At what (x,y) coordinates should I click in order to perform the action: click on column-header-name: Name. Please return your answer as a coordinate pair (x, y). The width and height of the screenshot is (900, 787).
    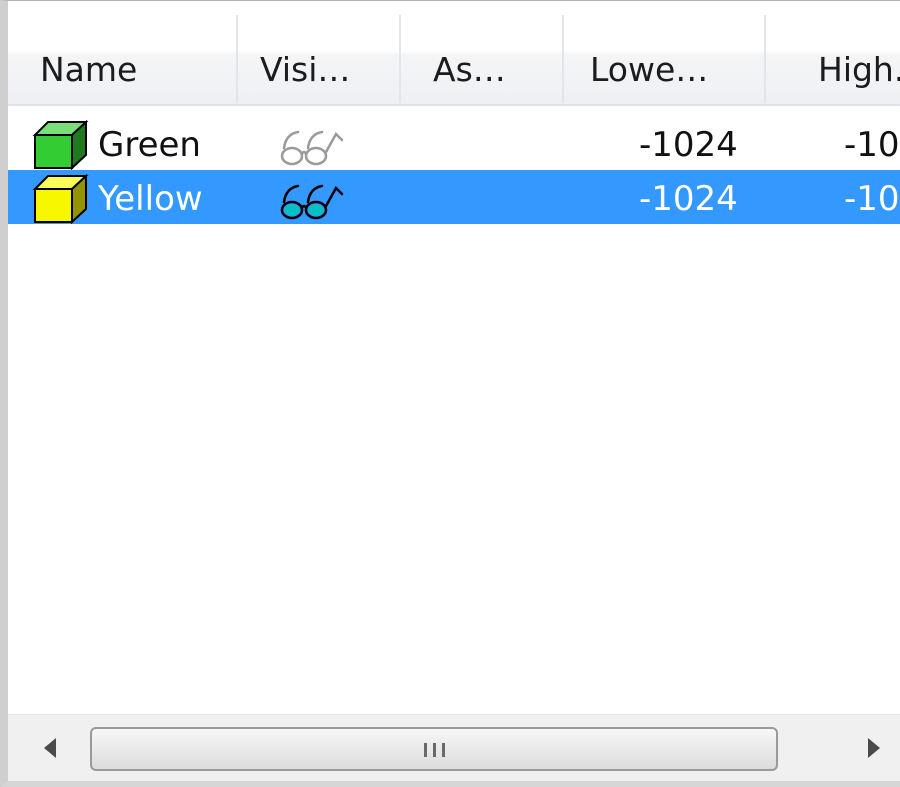
    Looking at the image, I should click on (123, 52).